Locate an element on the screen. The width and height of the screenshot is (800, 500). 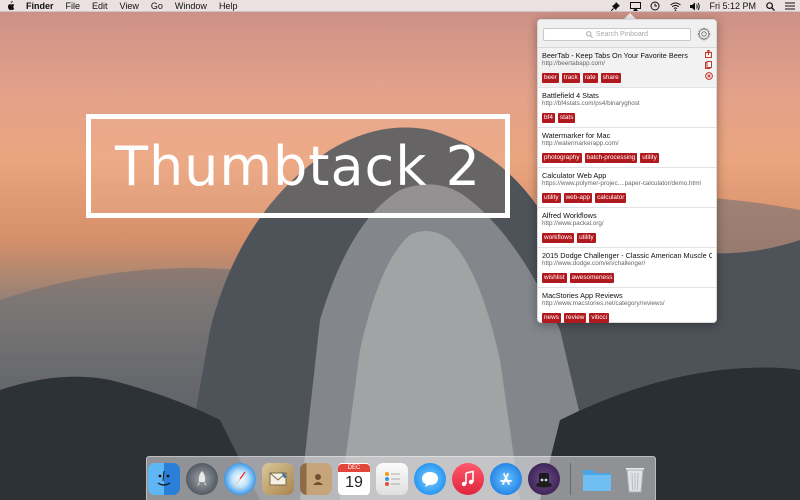
bookmark-tags: bf4 stats is located at coordinates (627, 118).